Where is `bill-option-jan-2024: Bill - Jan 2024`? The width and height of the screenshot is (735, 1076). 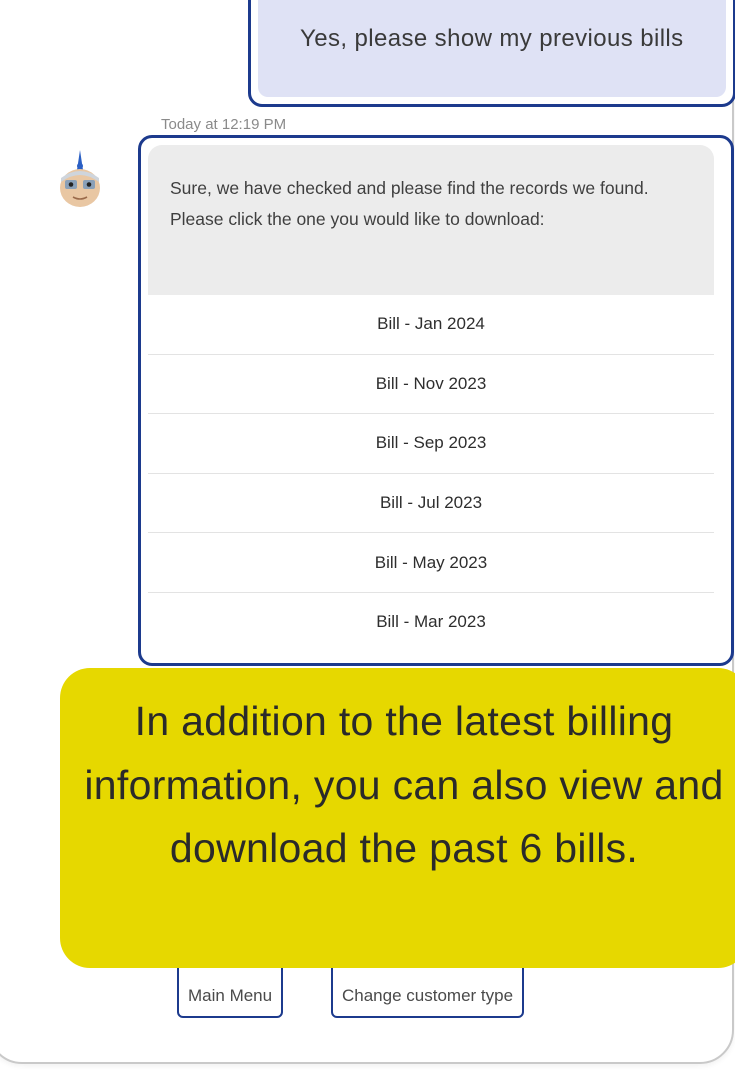 bill-option-jan-2024: Bill - Jan 2024 is located at coordinates (431, 325).